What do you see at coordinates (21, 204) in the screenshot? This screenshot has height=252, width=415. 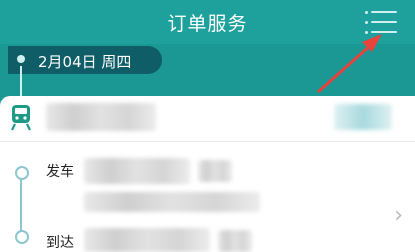 I see `route-track` at bounding box center [21, 204].